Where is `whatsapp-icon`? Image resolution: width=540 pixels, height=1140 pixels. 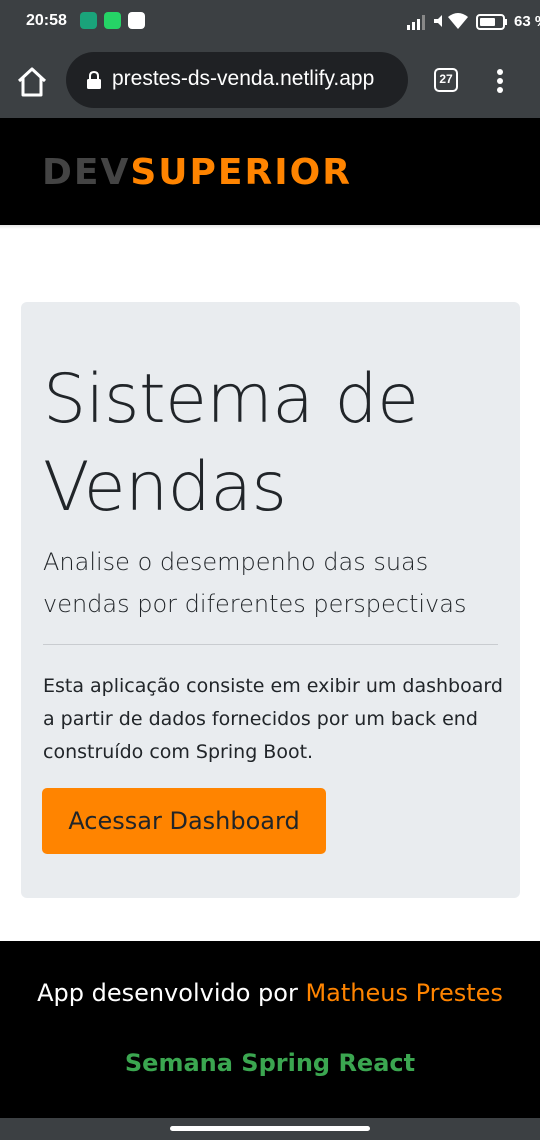 whatsapp-icon is located at coordinates (112, 20).